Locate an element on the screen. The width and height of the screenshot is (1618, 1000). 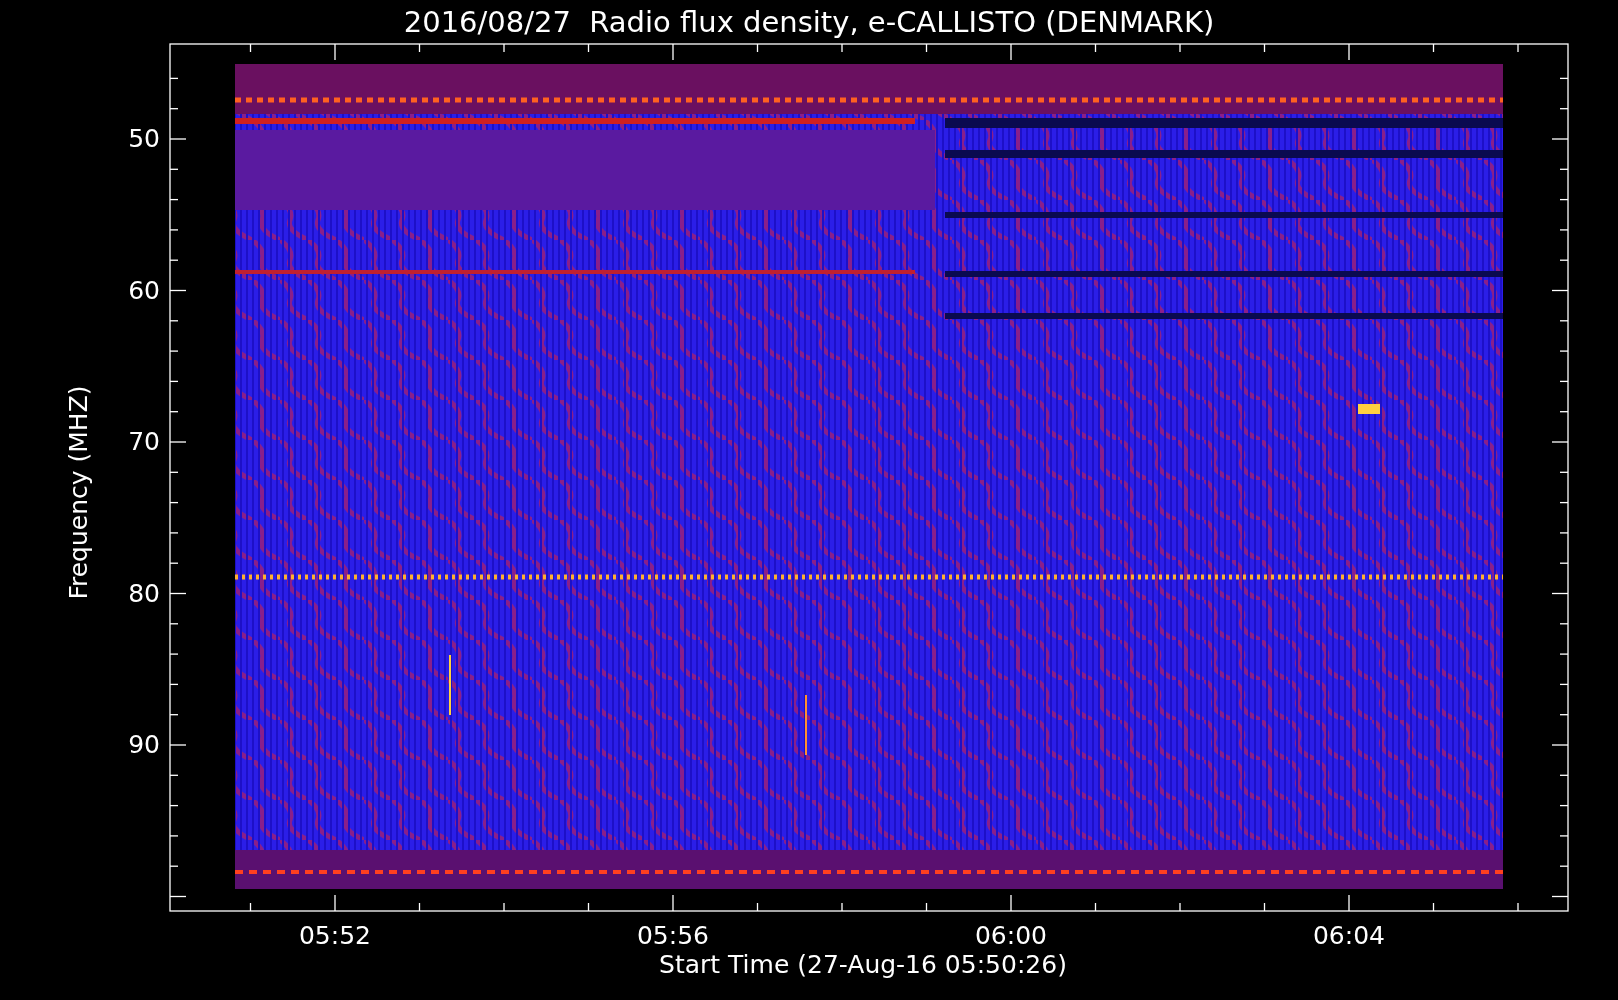
x-tick-label: 06:04 is located at coordinates (1348, 935).